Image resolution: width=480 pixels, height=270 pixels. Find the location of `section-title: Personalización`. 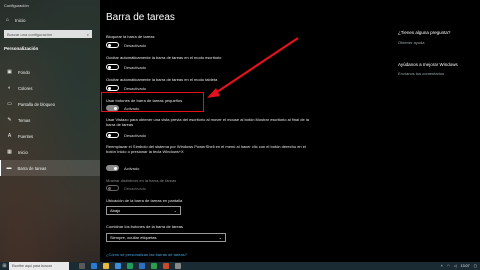

section-title: Personalización is located at coordinates (21, 48).